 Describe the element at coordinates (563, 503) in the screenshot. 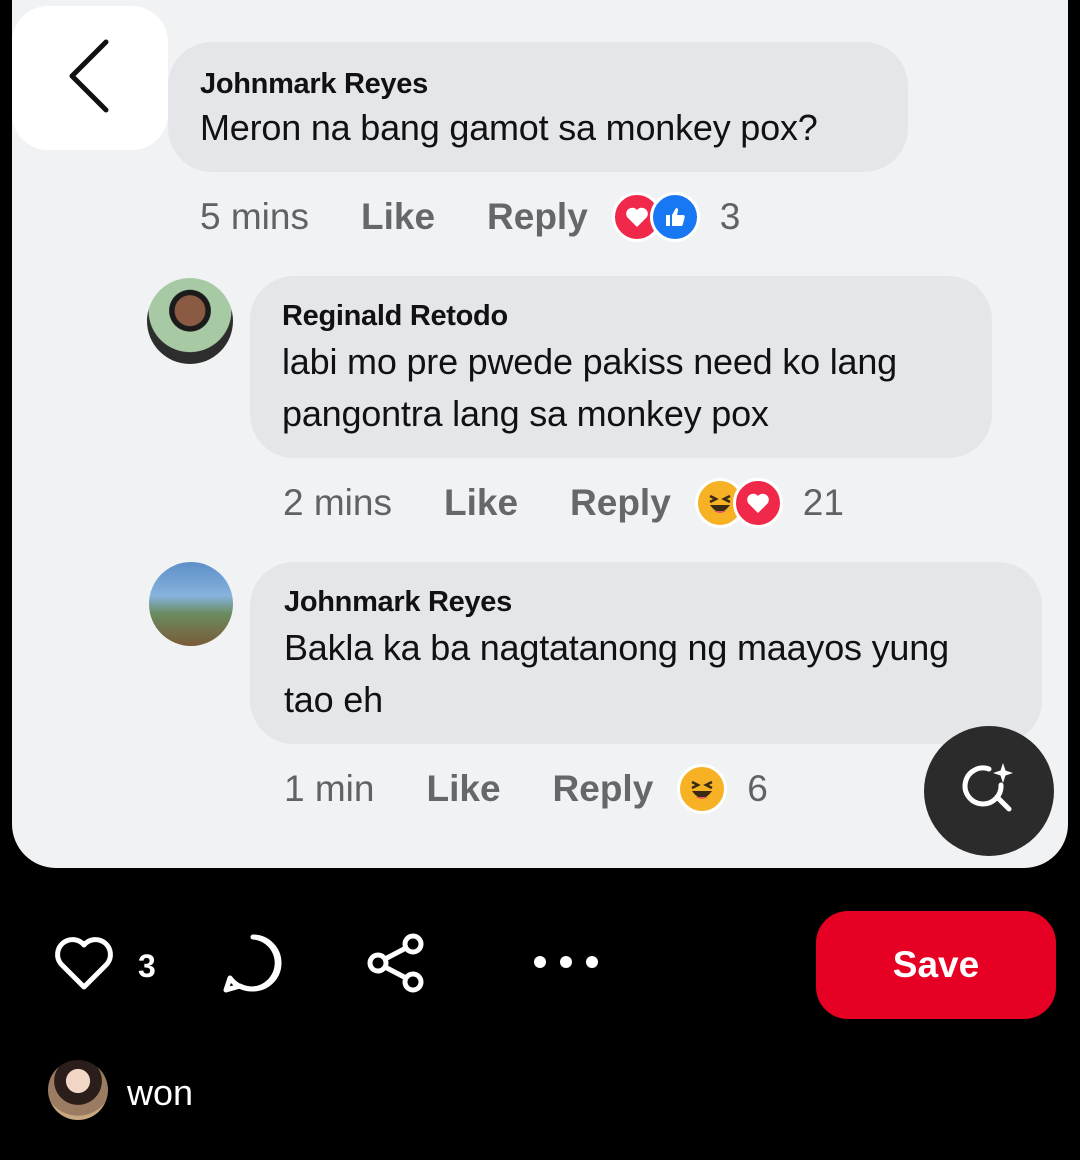

I see `comment-meta: 2 mins Like Reply 21` at that location.